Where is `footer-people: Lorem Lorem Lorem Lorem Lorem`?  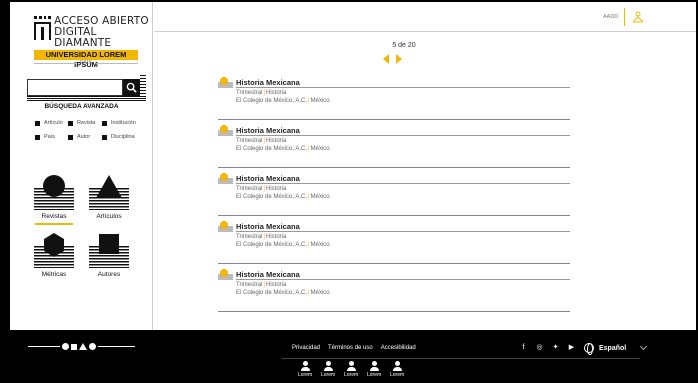 footer-people: Lorem Lorem Lorem Lorem Lorem is located at coordinates (351, 369).